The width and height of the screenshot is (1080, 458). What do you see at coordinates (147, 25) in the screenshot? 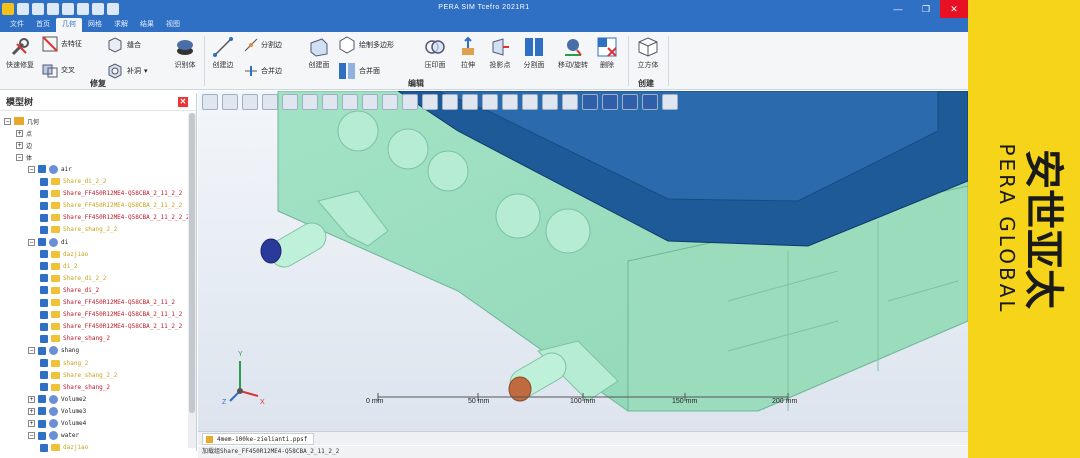
I see `tab-5: 结果` at bounding box center [147, 25].